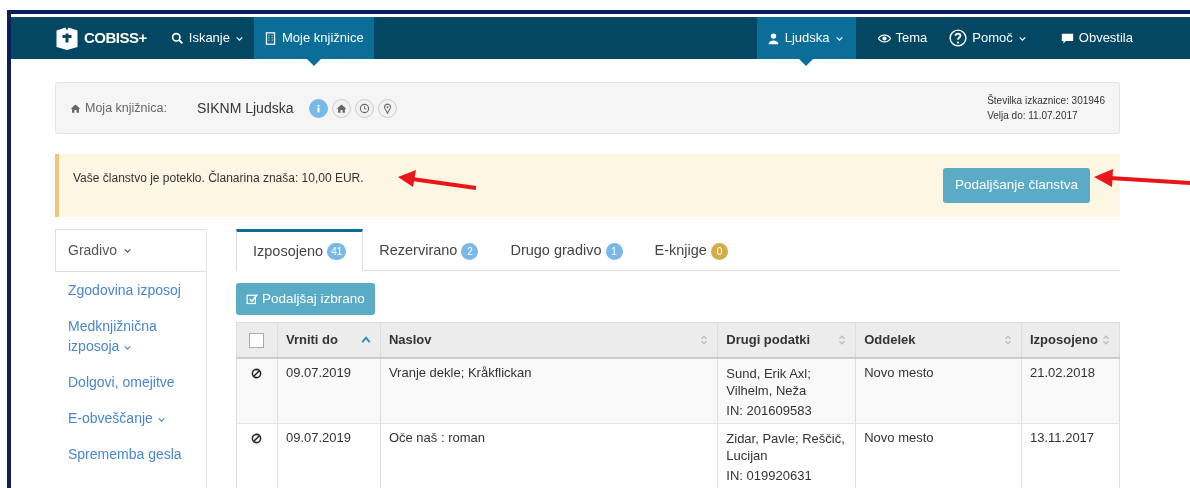 This screenshot has width=1190, height=488. I want to click on inventory-number: IN: 019920631, so click(769, 475).